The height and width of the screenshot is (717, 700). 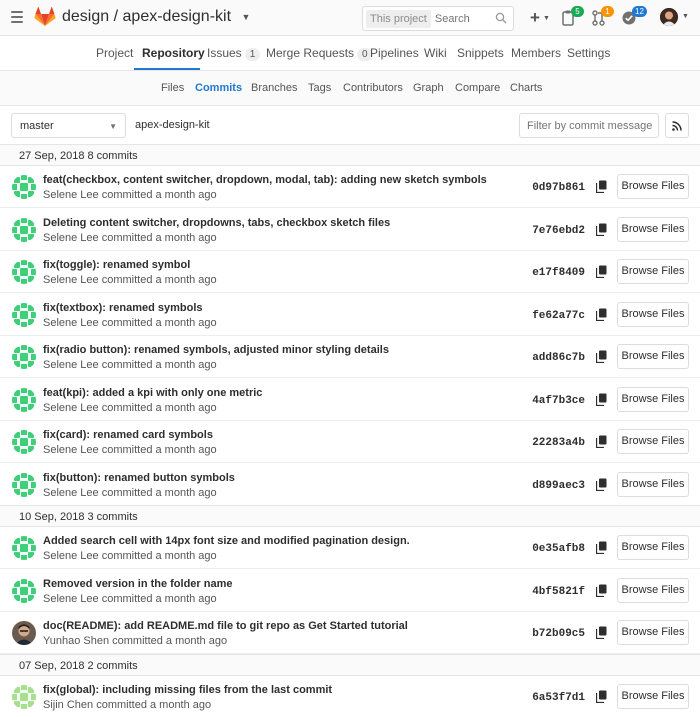 I want to click on subnav-branches: Branches, so click(x=274, y=88).